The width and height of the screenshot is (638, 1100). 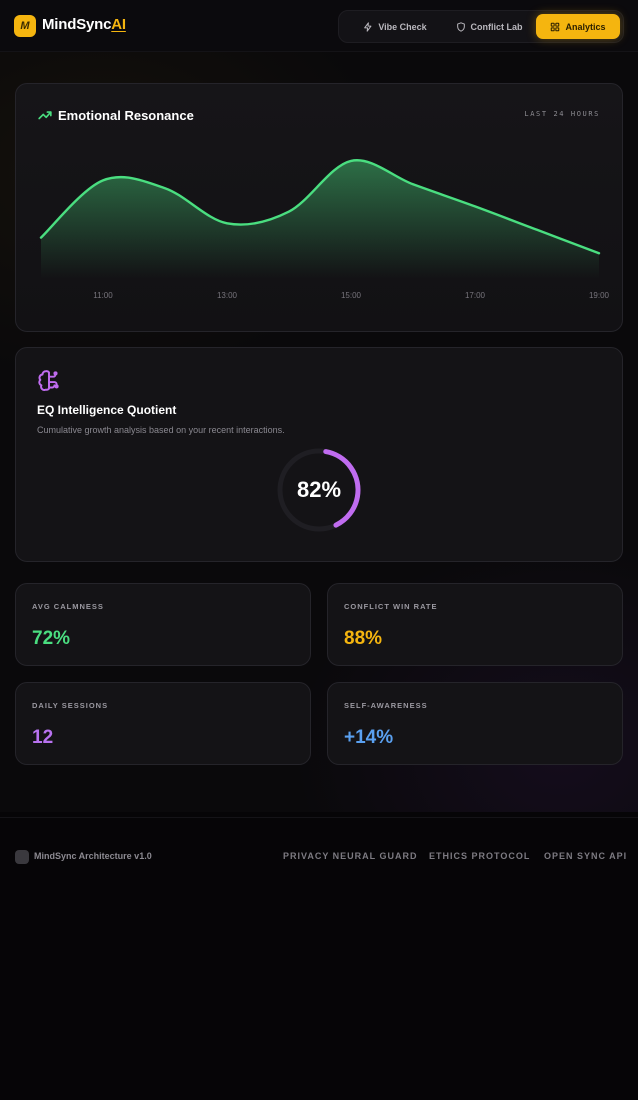 I want to click on brand-name: MindSyncAI, so click(x=84, y=24).